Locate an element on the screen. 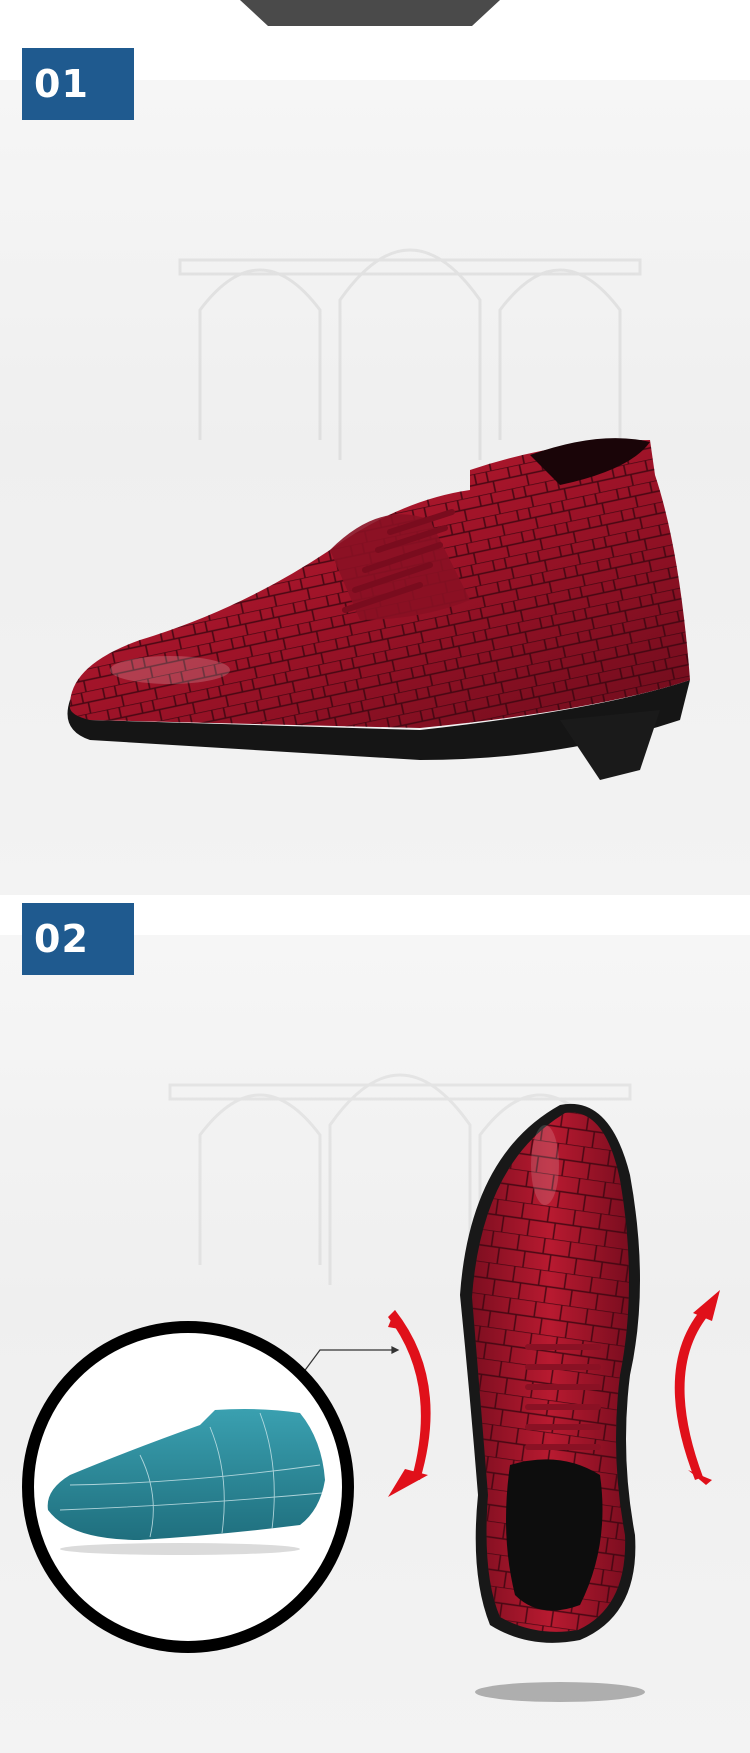 Image resolution: width=750 pixels, height=1753 pixels. shoe-last-callout is located at coordinates (188, 1487).